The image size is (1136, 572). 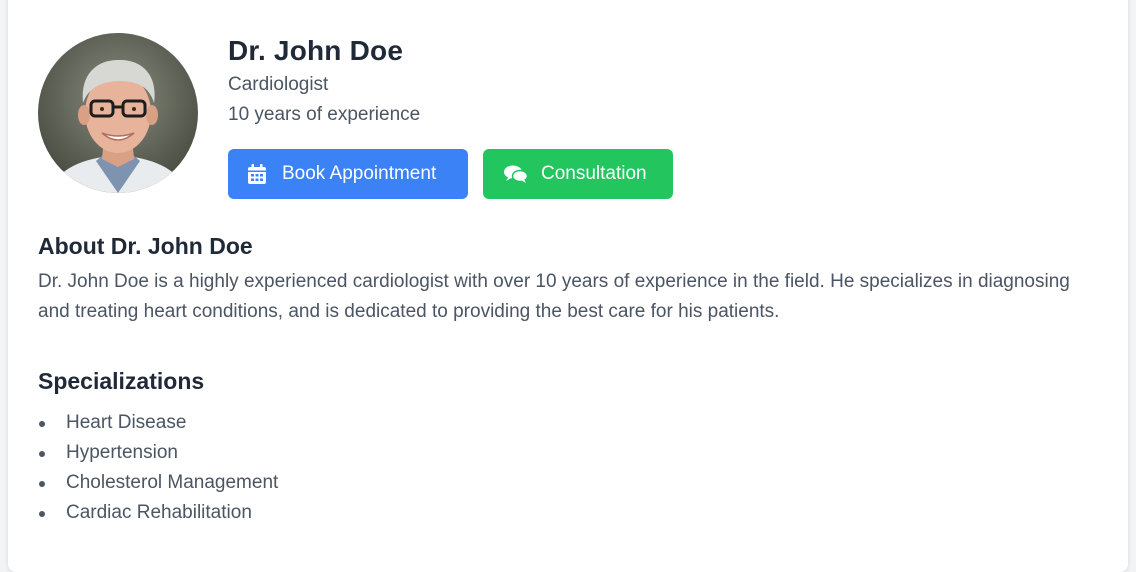 I want to click on specialization-item: Cardiac Rehabilitation, so click(x=568, y=513).